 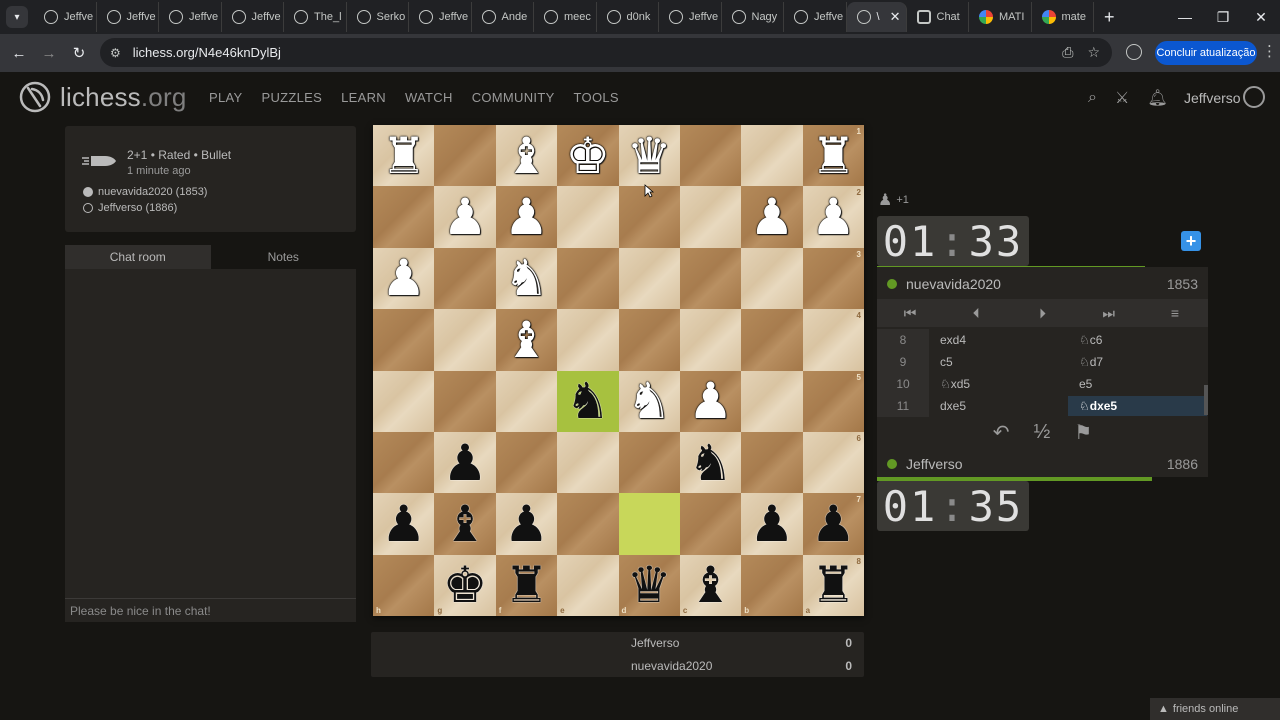 What do you see at coordinates (1137, 340) in the screenshot?
I see `black-move: ♘c6` at bounding box center [1137, 340].